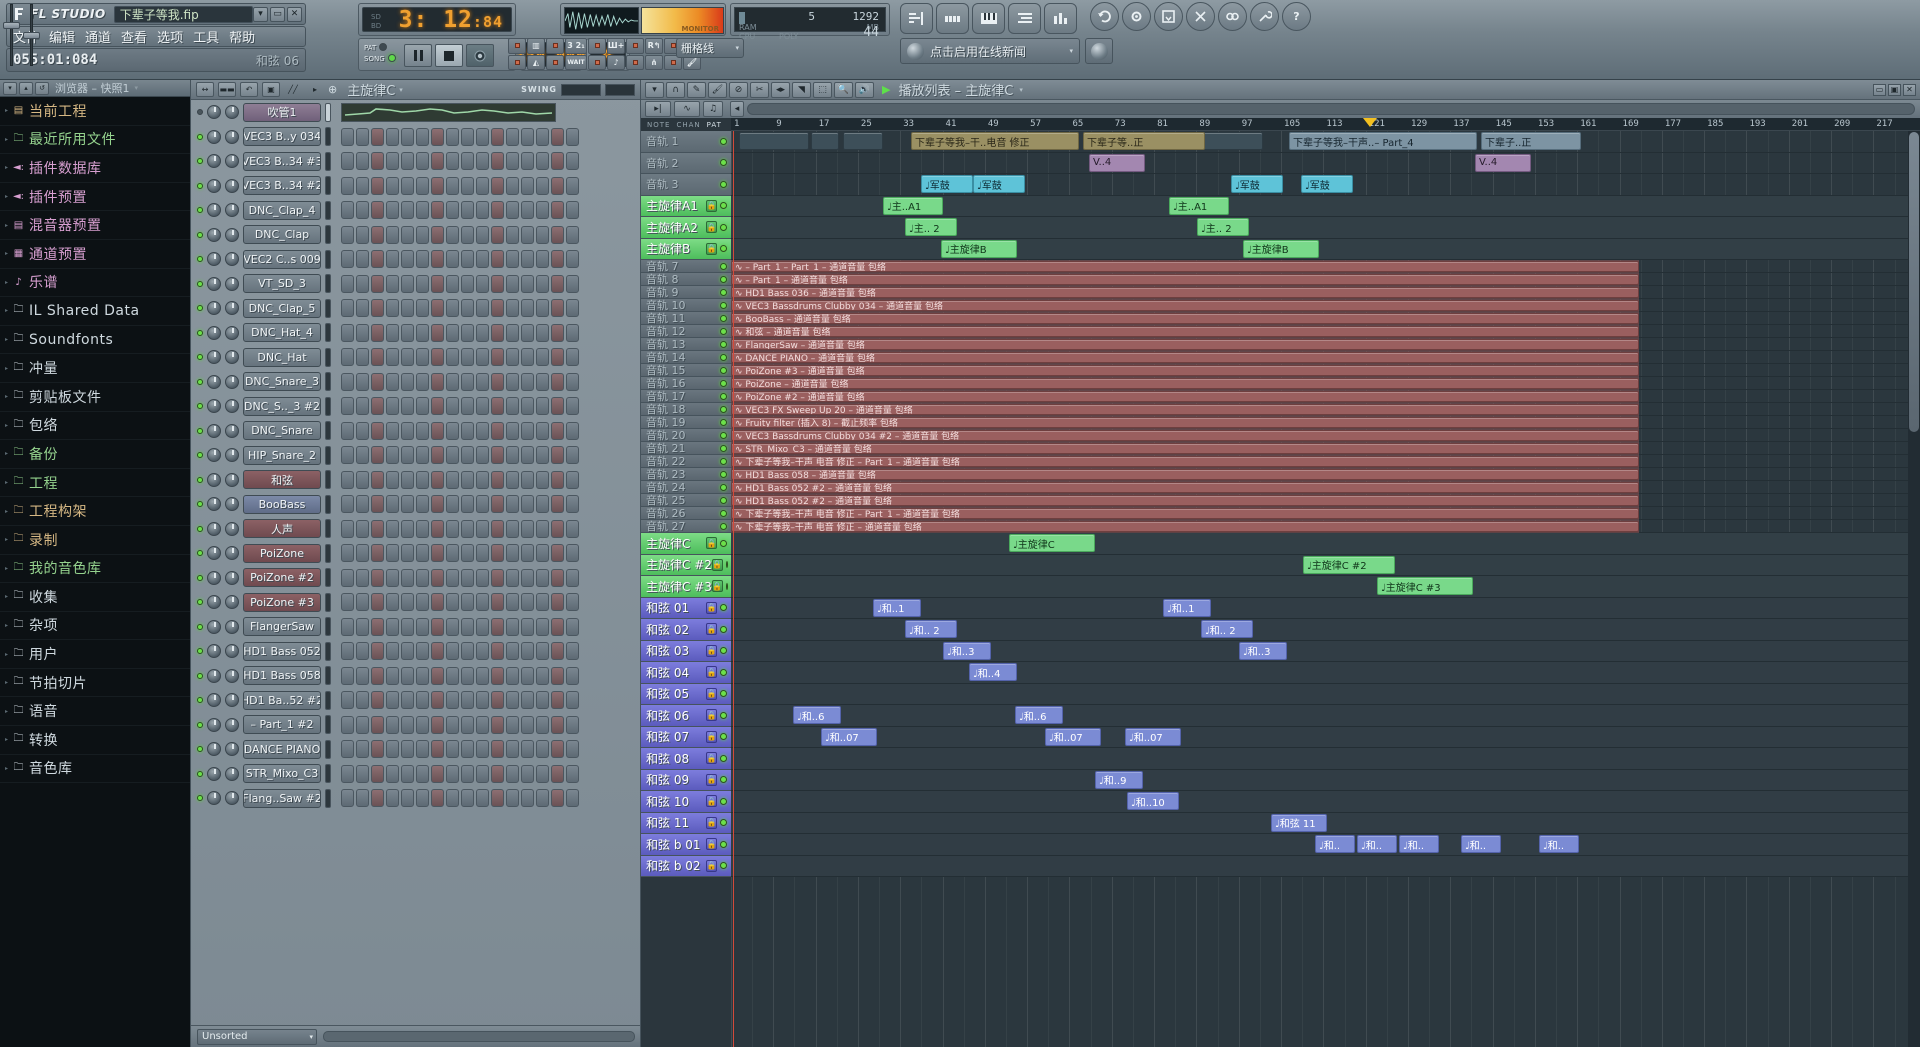  What do you see at coordinates (282, 284) in the screenshot?
I see `channel-name-button: VT_SD_3` at bounding box center [282, 284].